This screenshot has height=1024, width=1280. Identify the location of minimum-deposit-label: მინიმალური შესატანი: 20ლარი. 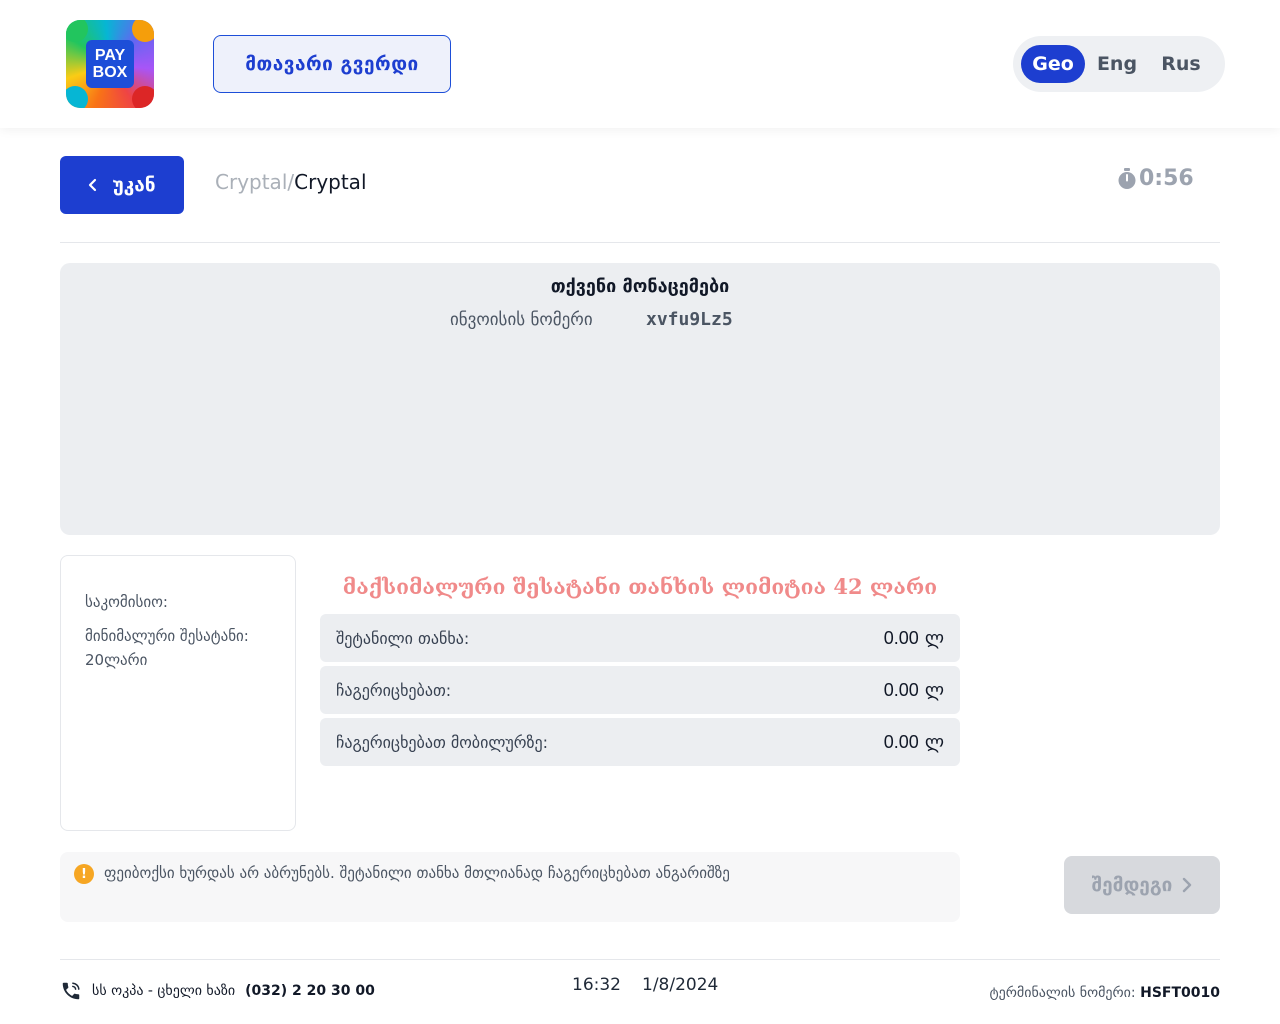
(167, 648).